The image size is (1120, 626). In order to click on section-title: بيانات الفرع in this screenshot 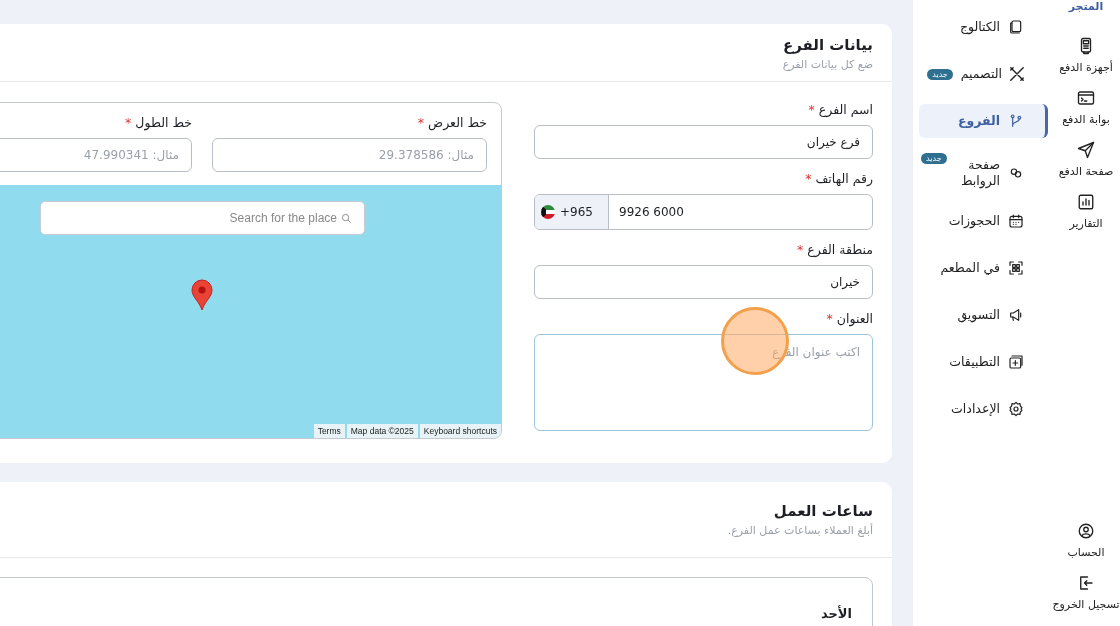, I will do `click(827, 45)`.